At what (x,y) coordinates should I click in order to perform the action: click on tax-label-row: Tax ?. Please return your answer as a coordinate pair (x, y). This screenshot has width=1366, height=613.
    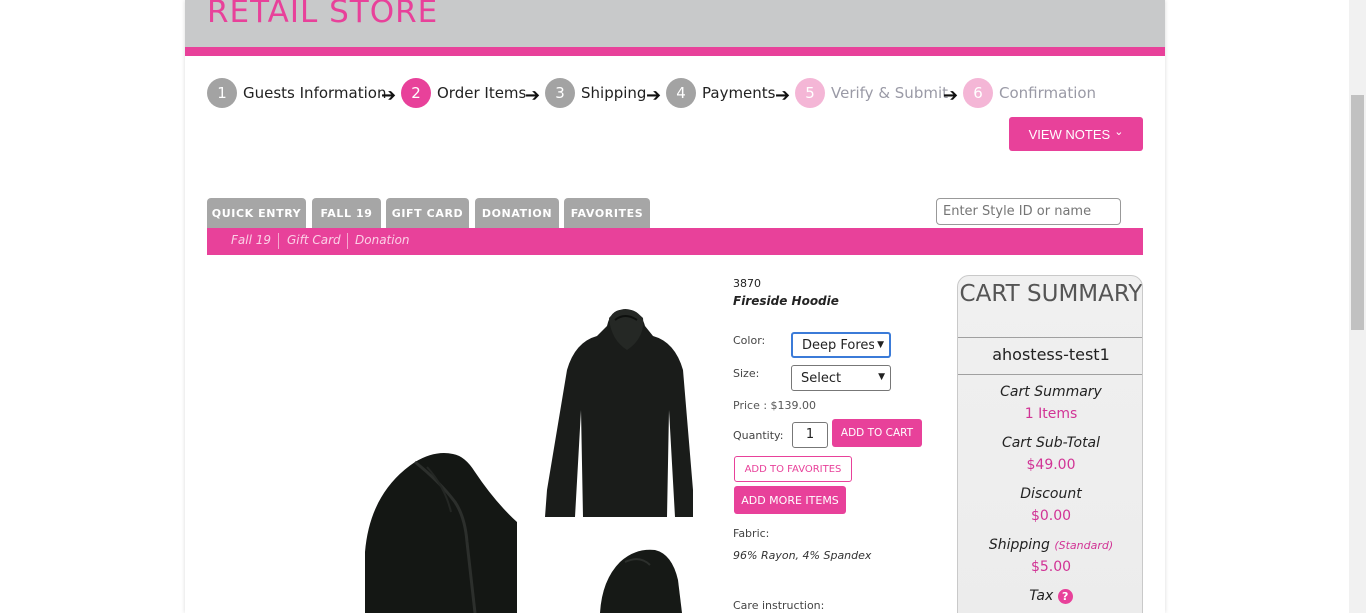
    Looking at the image, I should click on (1050, 596).